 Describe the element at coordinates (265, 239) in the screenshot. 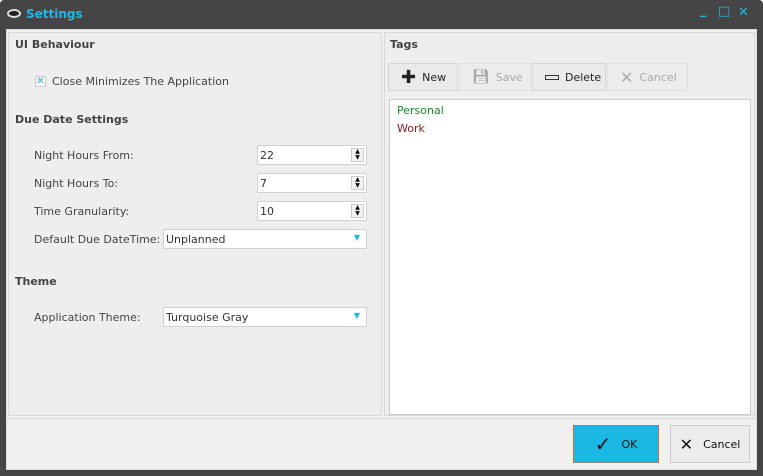

I see `default-due-select: Unplanned ▼` at that location.